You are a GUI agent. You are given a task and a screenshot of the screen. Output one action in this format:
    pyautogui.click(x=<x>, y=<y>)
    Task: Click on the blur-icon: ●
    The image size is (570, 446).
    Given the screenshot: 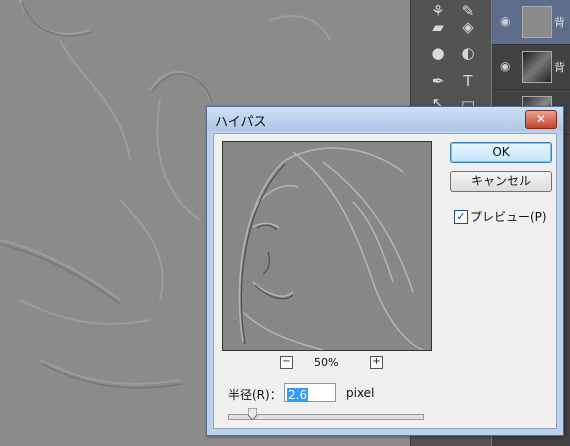 What is the action you would take?
    pyautogui.click(x=438, y=53)
    